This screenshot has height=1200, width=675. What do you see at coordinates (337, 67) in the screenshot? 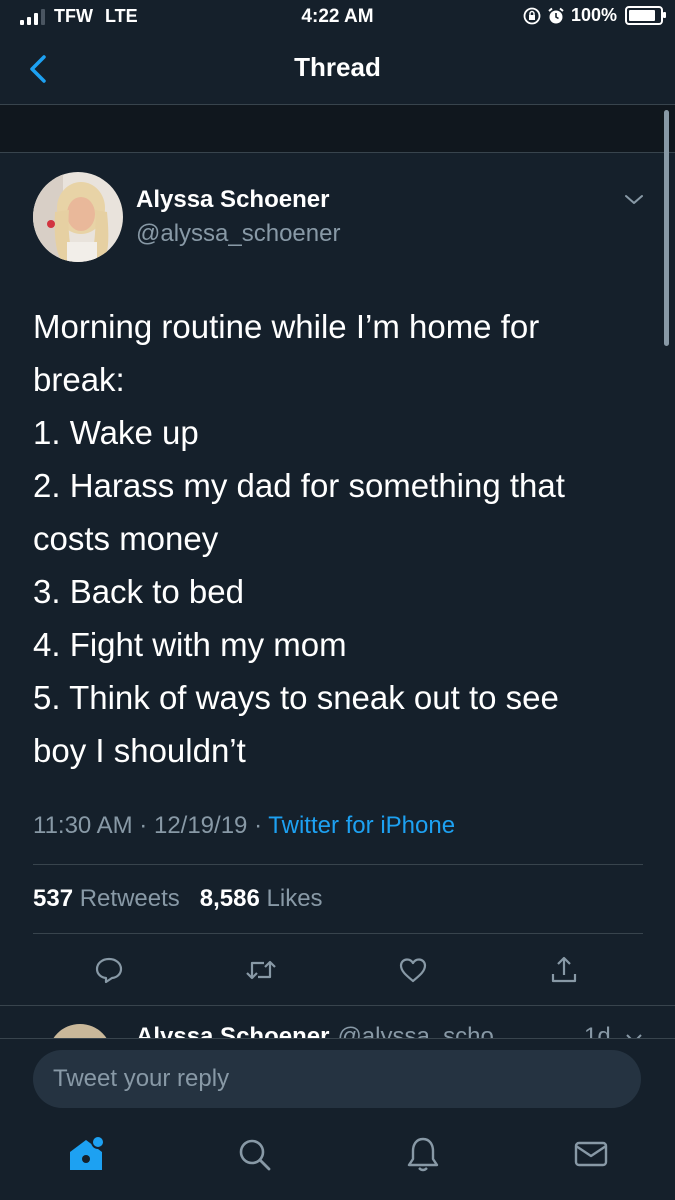
I see `page-title: Thread` at bounding box center [337, 67].